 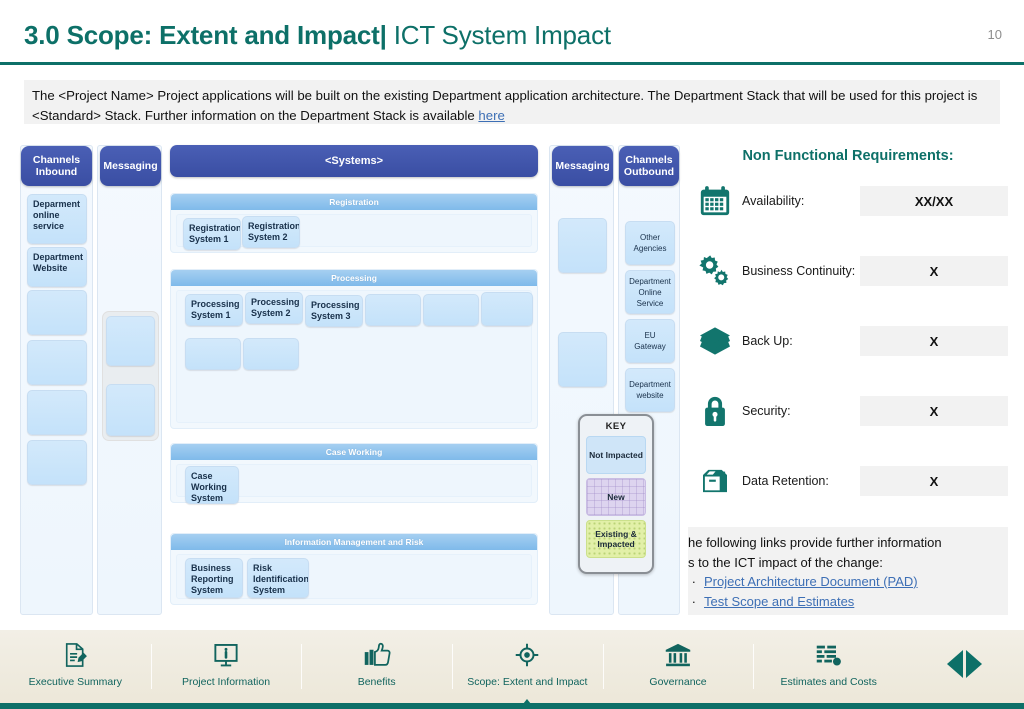 What do you see at coordinates (616, 497) in the screenshot?
I see `key-item-new: New` at bounding box center [616, 497].